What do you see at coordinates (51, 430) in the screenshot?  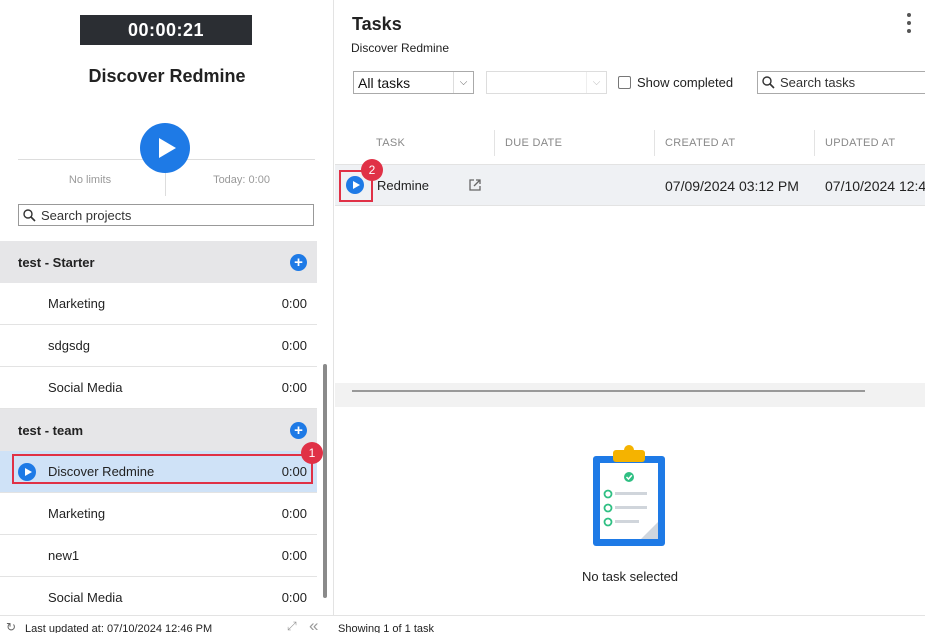 I see `group-name: test - team` at bounding box center [51, 430].